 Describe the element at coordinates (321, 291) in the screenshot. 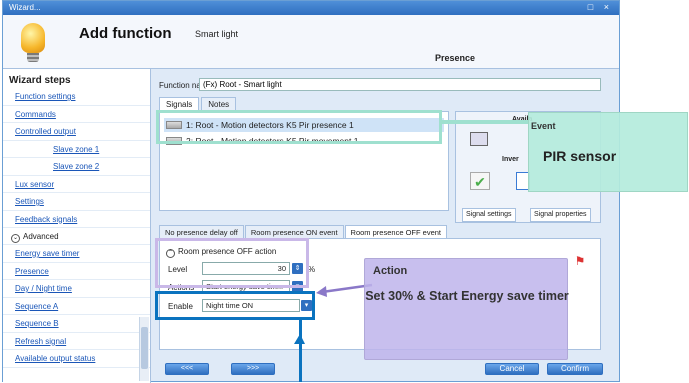

I see `action-arrowhead` at that location.